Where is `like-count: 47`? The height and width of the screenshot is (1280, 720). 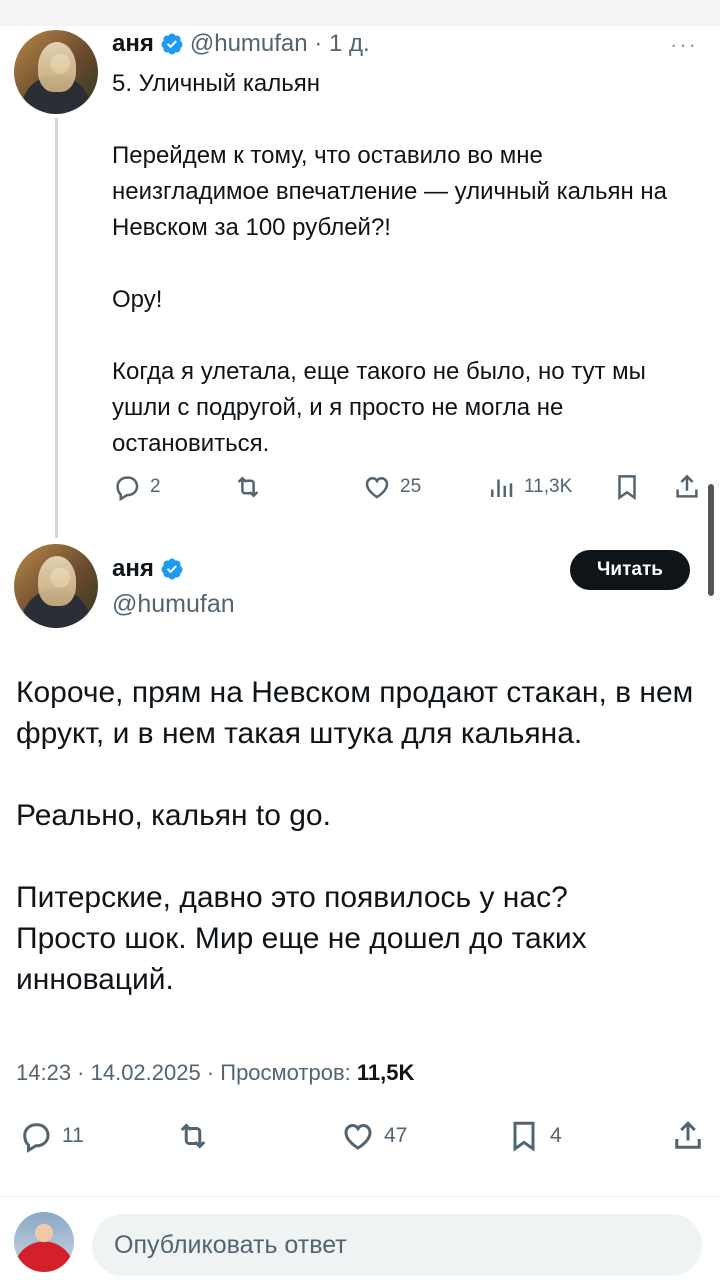
like-count: 47 is located at coordinates (396, 1135).